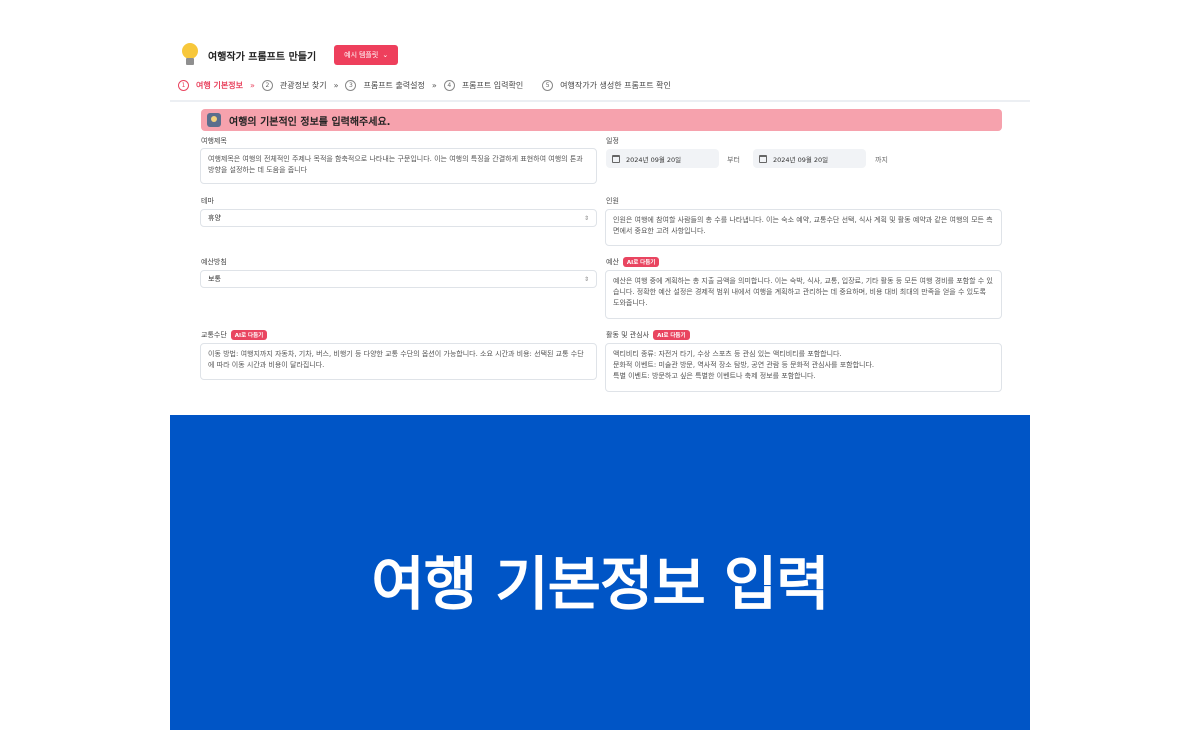 The height and width of the screenshot is (750, 1200). I want to click on step-number: 2, so click(267, 85).